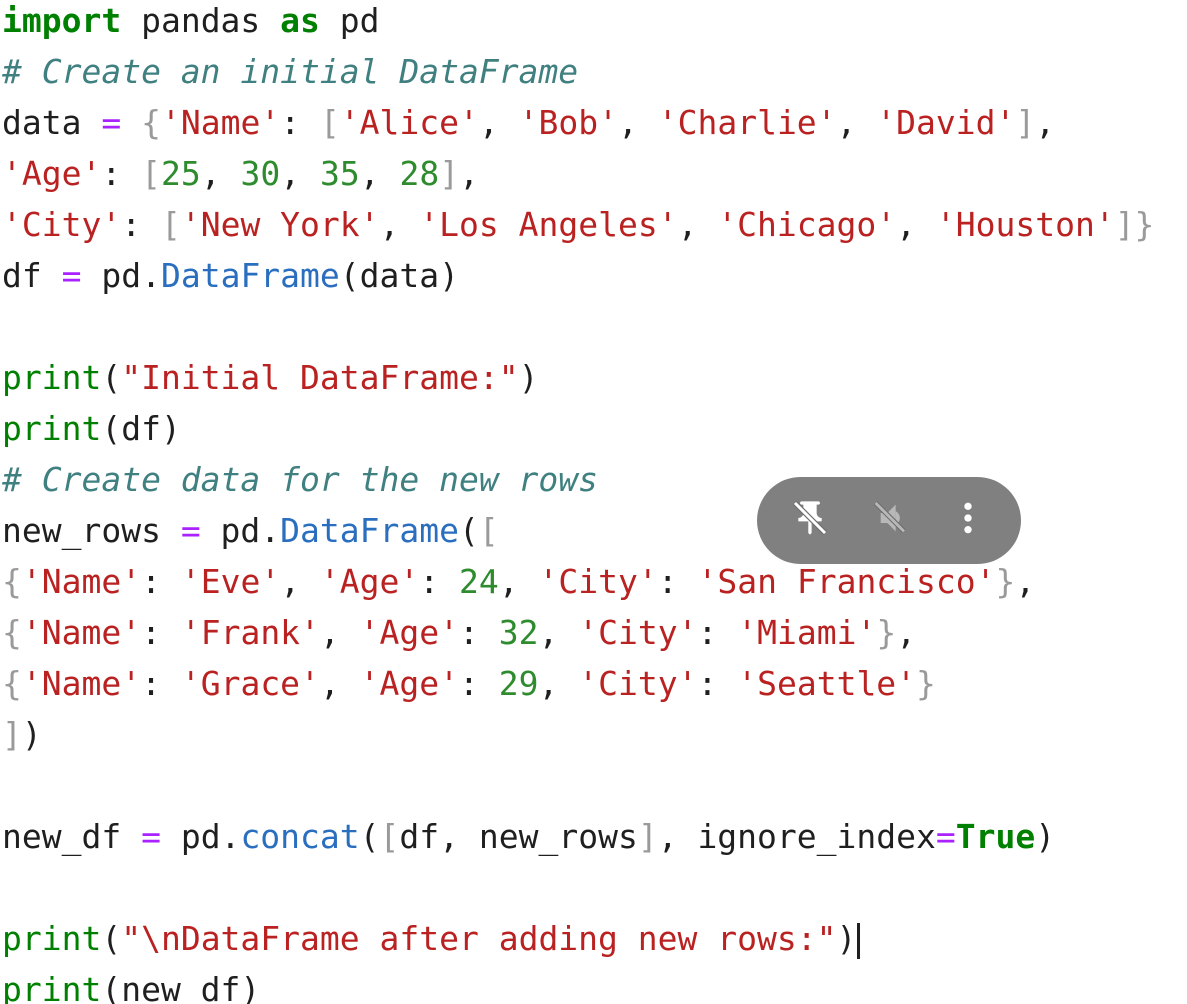  I want to click on code-token: 'San Francisco', so click(846, 581).